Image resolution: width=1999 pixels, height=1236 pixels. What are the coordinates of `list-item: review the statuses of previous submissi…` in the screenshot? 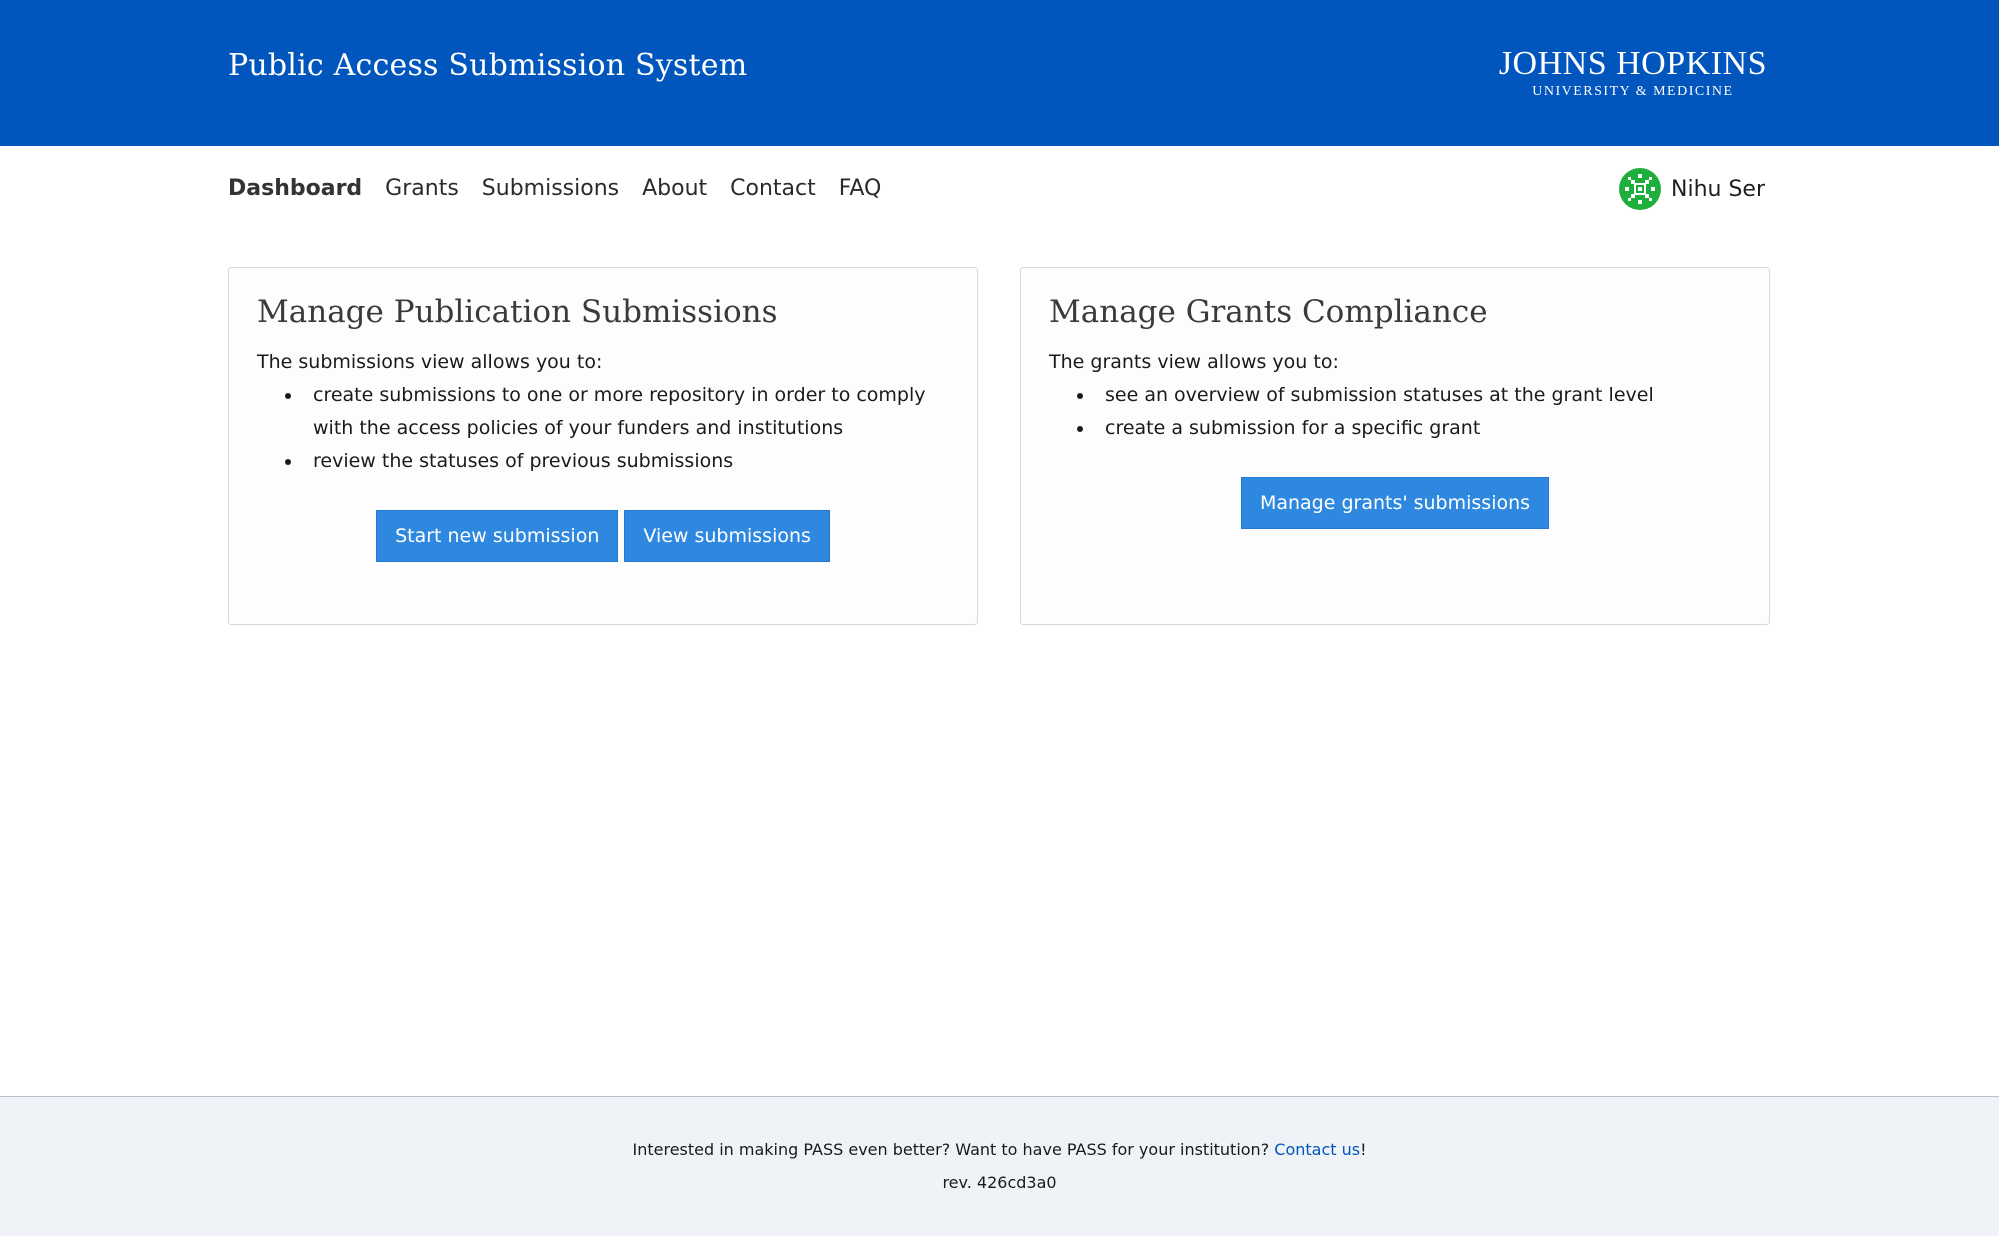 It's located at (617, 461).